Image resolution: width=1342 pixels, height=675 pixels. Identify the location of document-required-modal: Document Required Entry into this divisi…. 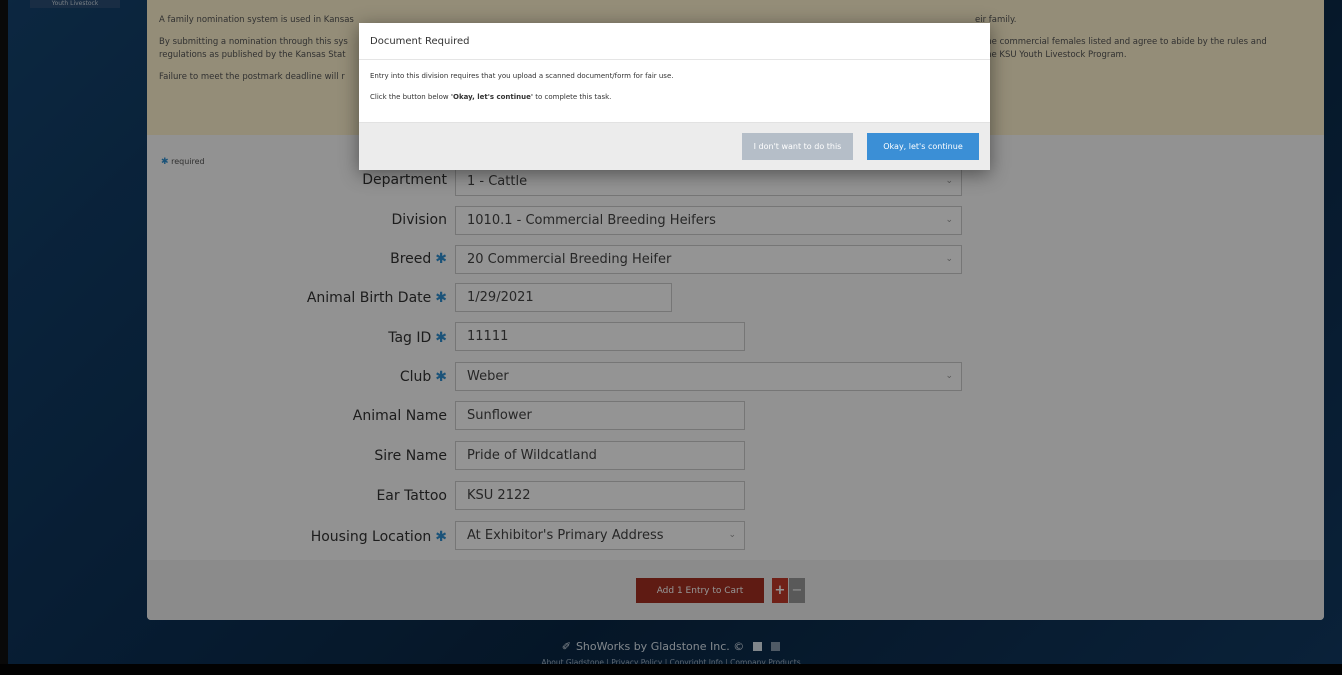
(674, 96).